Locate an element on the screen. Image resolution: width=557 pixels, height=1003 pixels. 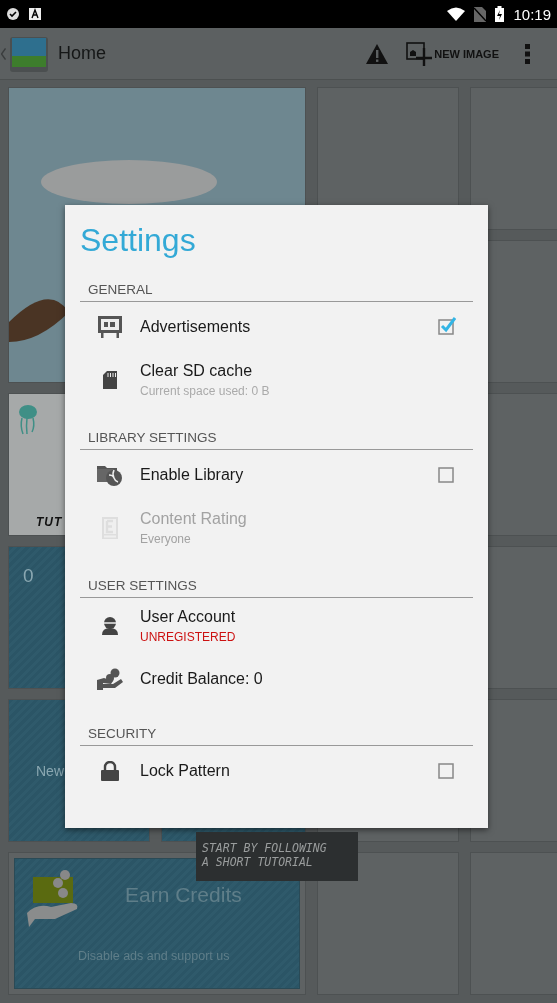
dialog-title: Settings is located at coordinates (138, 240).